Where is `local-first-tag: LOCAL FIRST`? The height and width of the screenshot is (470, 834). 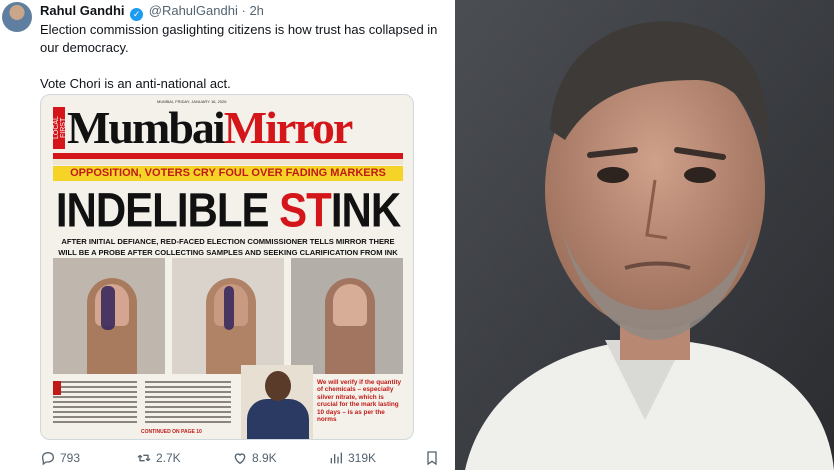
local-first-tag: LOCAL FIRST is located at coordinates (60, 128).